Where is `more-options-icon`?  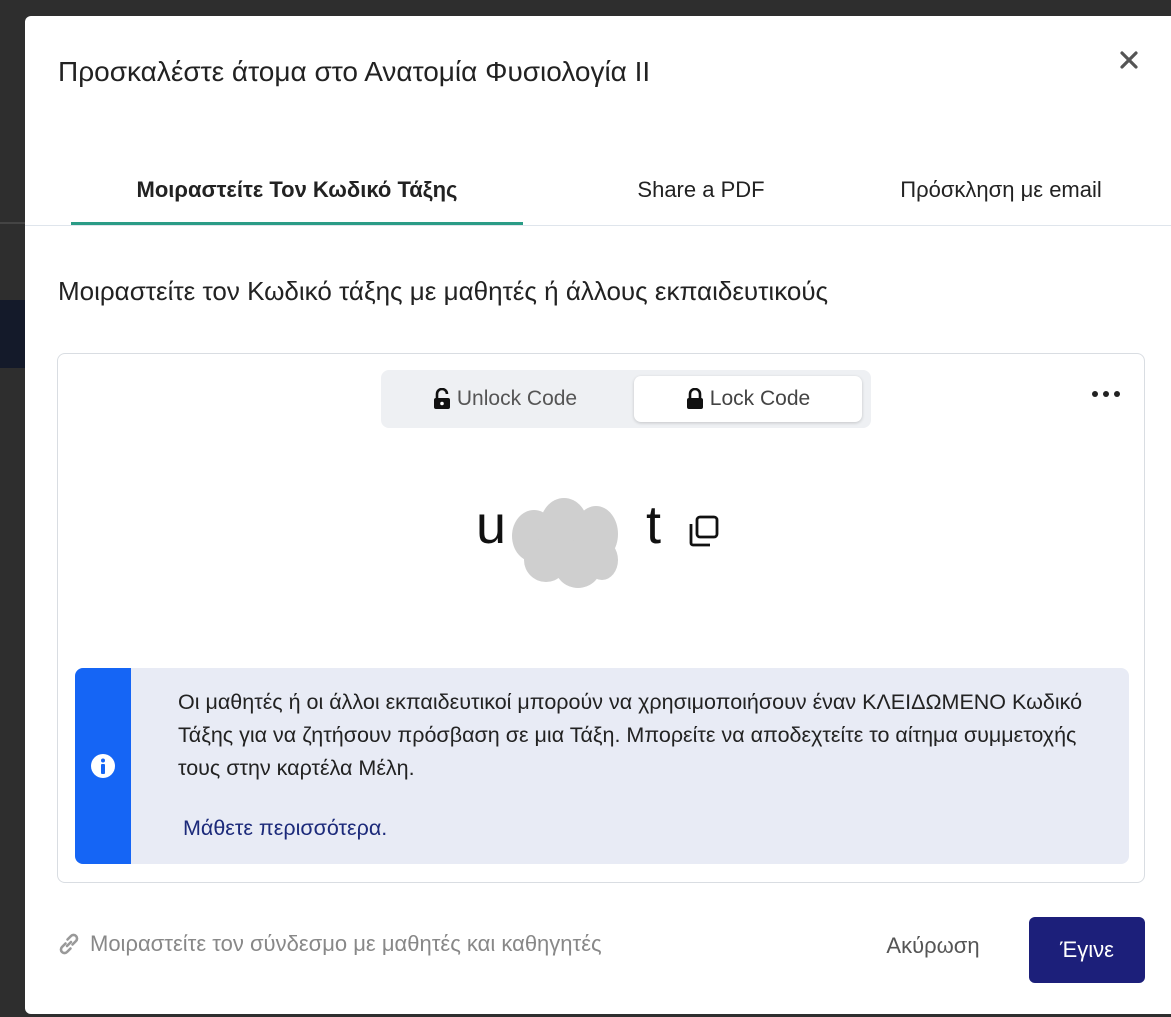
more-options-icon is located at coordinates (1106, 394).